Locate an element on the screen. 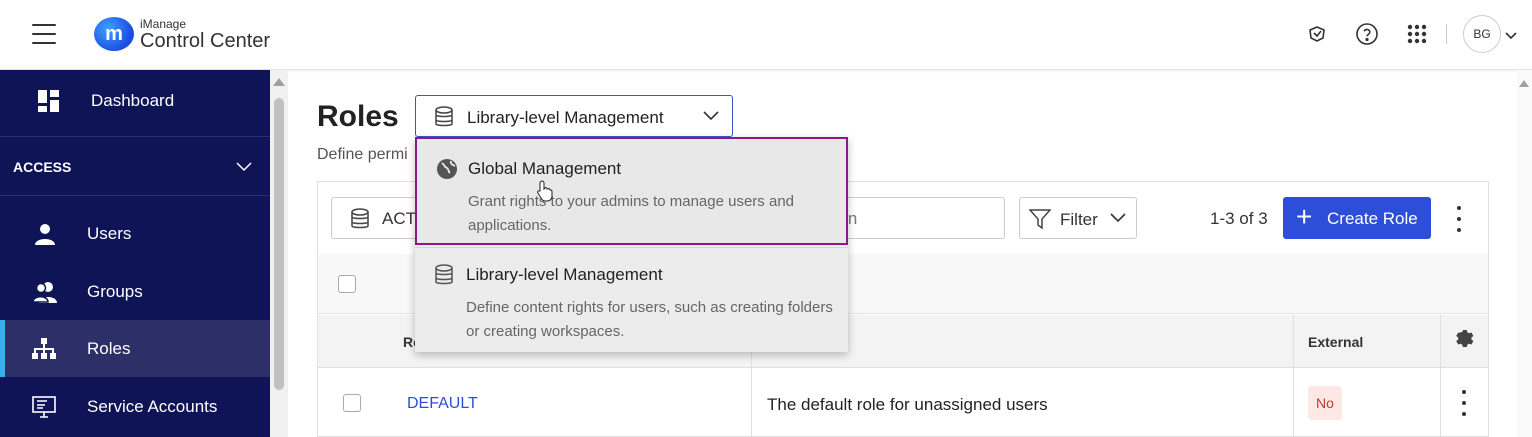 This screenshot has width=1532, height=437. groups-icon is located at coordinates (45, 292).